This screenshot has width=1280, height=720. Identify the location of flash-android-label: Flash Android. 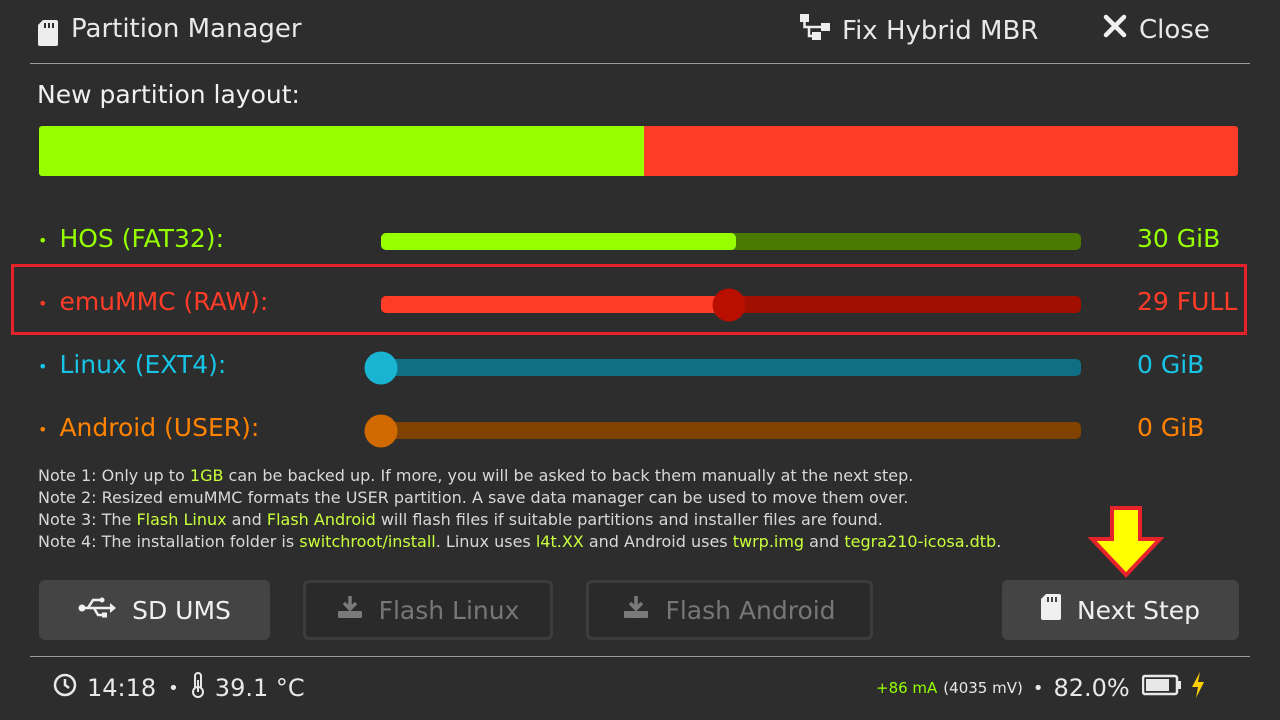
(750, 610).